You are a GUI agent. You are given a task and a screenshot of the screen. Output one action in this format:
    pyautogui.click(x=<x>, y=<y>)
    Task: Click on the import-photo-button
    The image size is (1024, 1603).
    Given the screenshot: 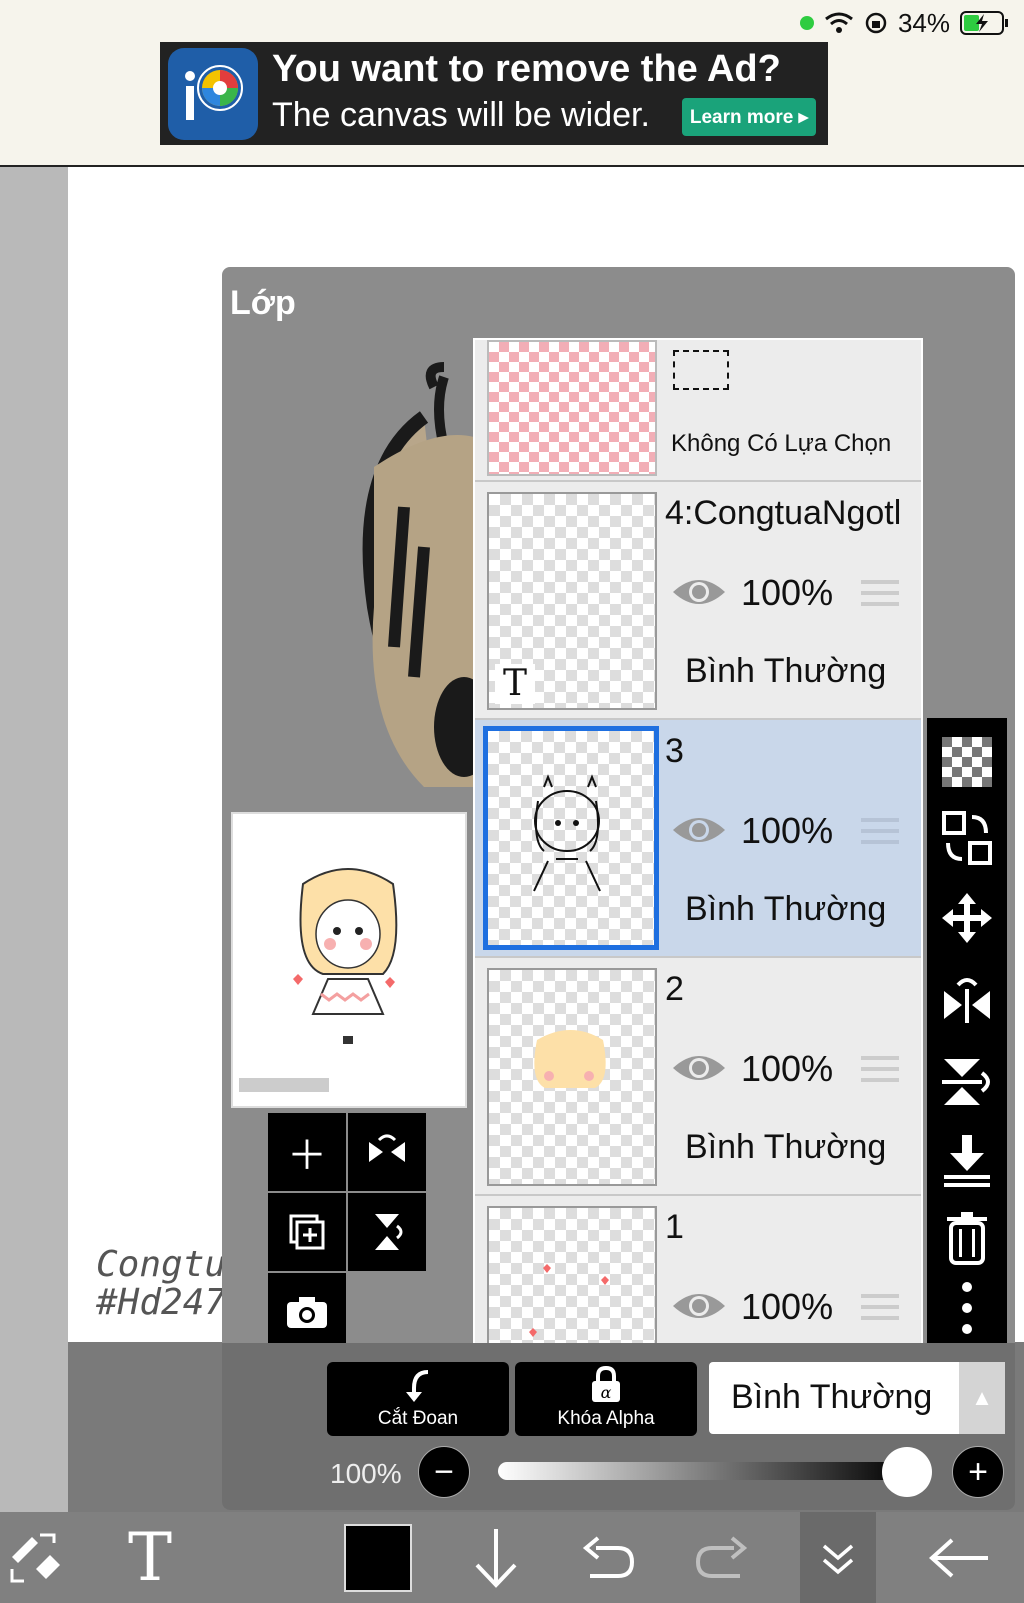 What is the action you would take?
    pyautogui.click(x=307, y=1312)
    